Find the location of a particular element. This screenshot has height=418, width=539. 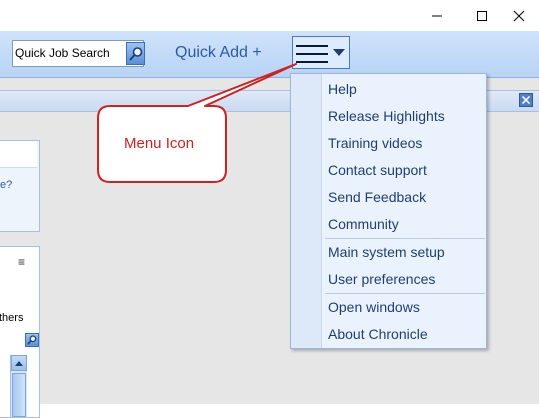

minimize-button is located at coordinates (436, 15).